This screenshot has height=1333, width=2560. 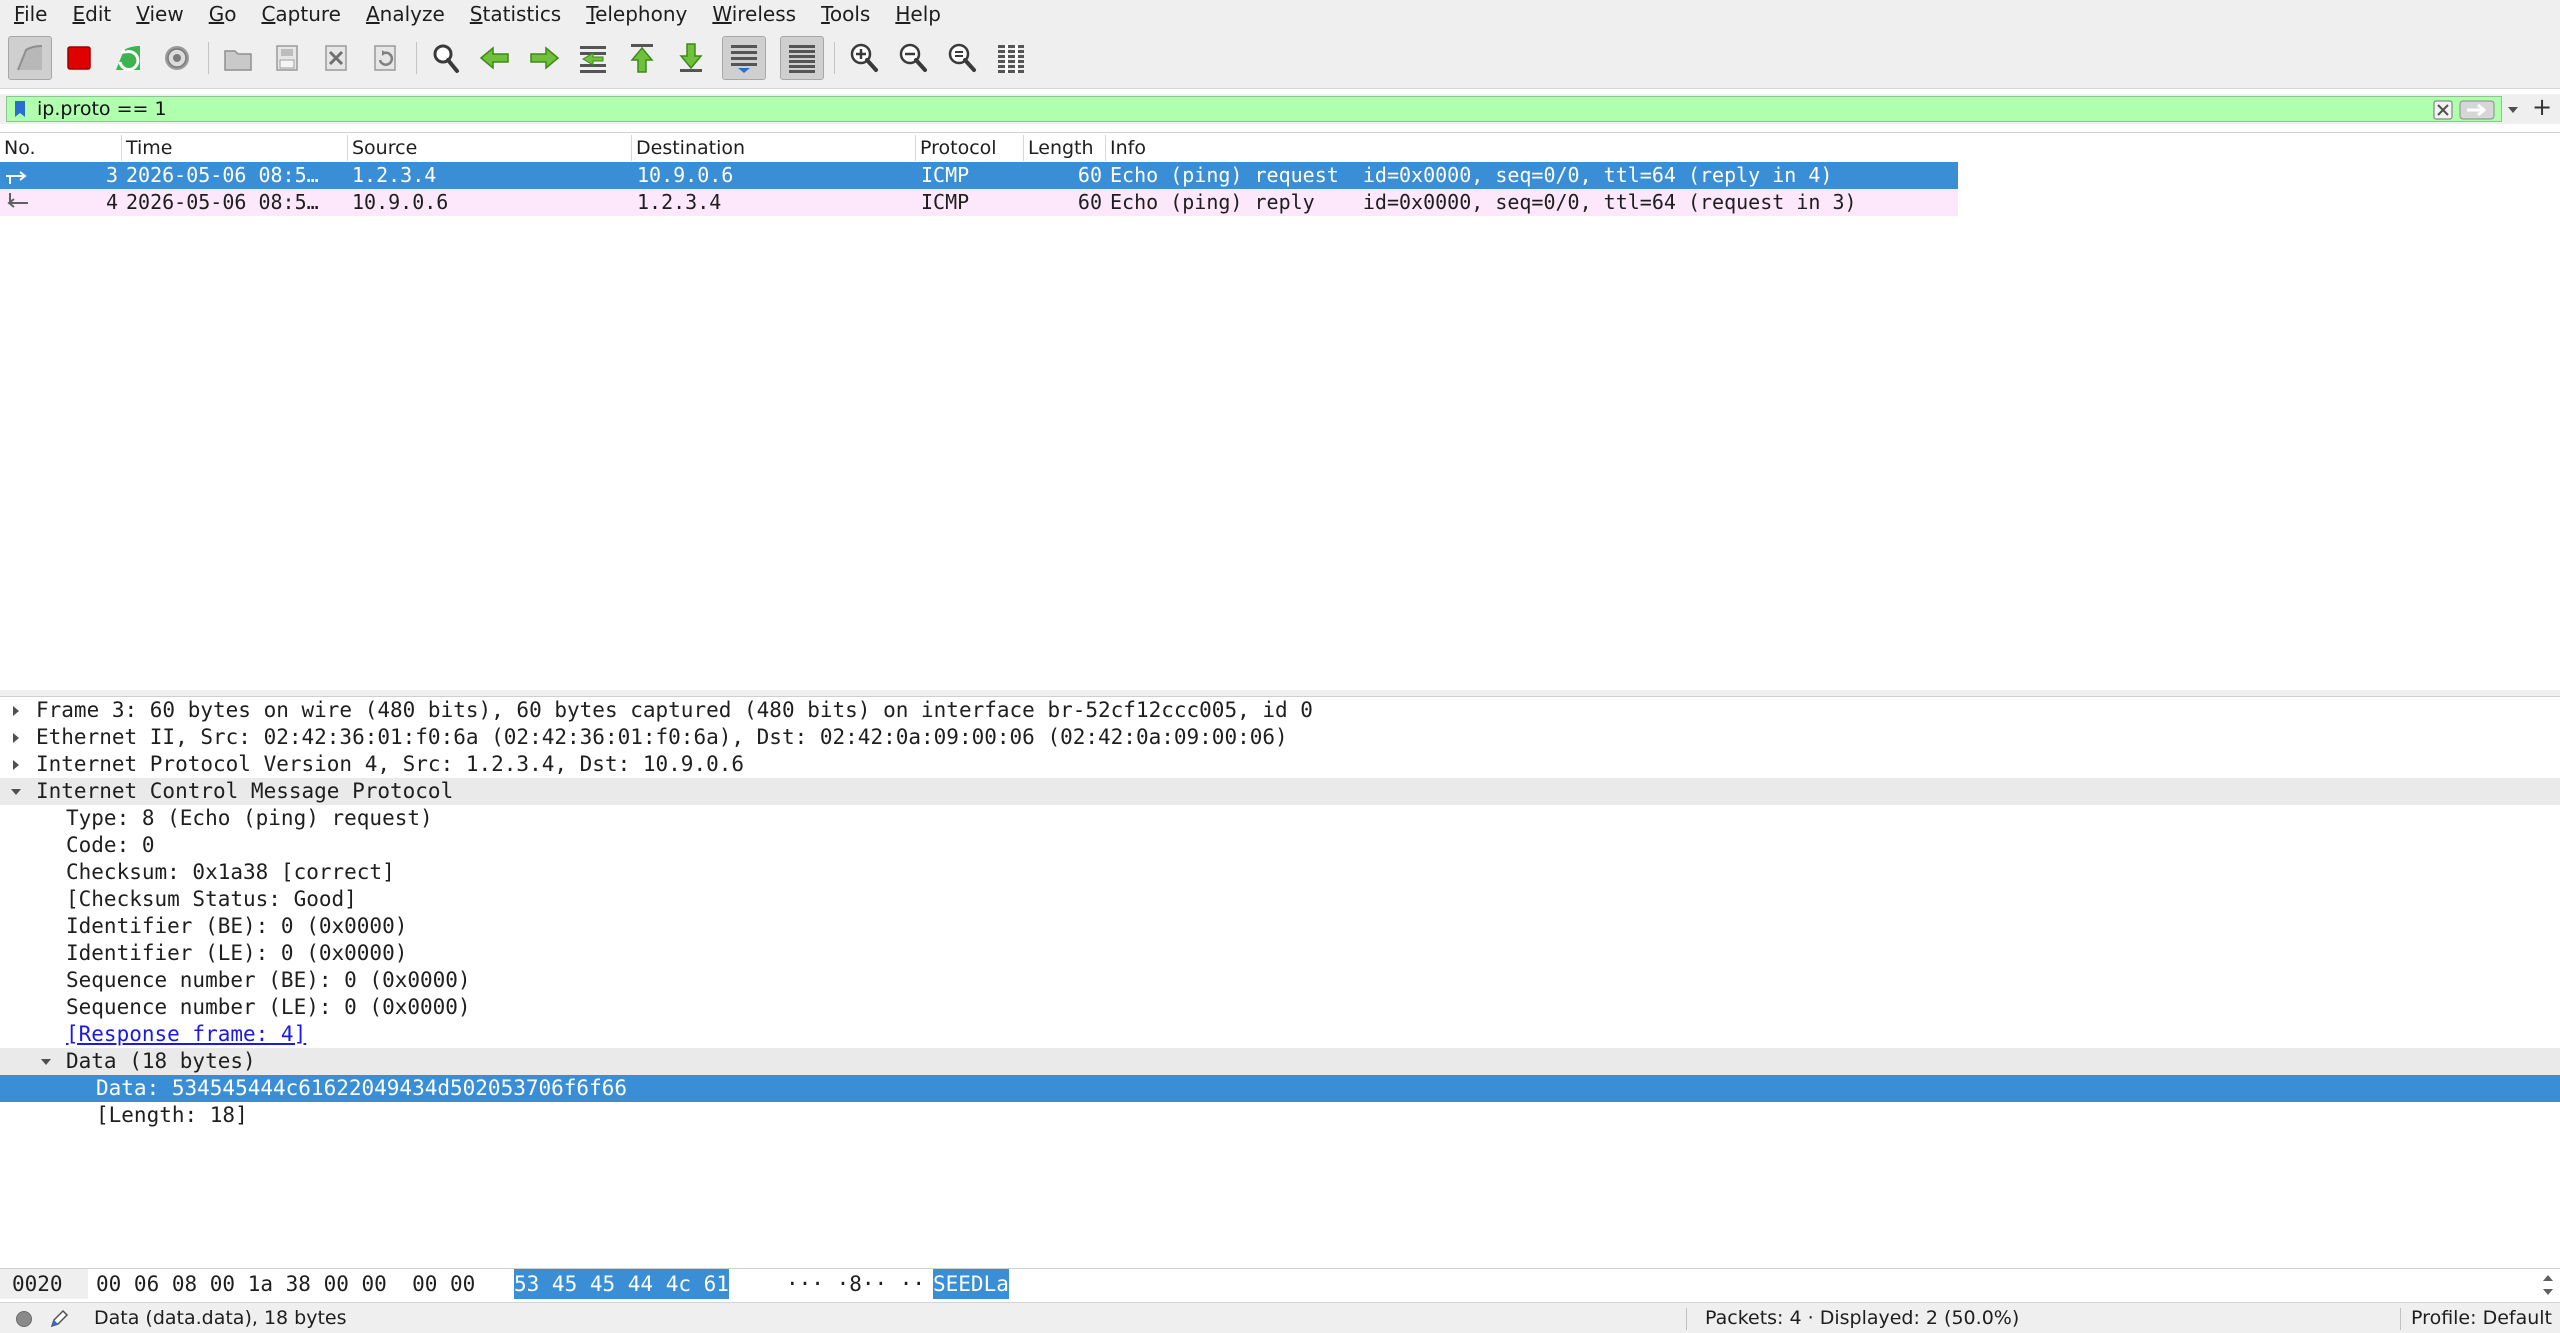 I want to click on resize-columns-icon, so click(x=1011, y=58).